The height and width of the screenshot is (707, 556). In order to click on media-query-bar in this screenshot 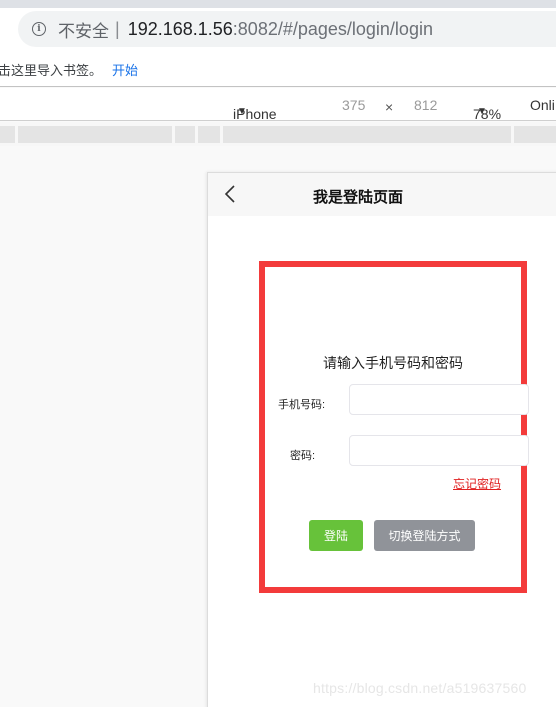, I will do `click(278, 134)`.